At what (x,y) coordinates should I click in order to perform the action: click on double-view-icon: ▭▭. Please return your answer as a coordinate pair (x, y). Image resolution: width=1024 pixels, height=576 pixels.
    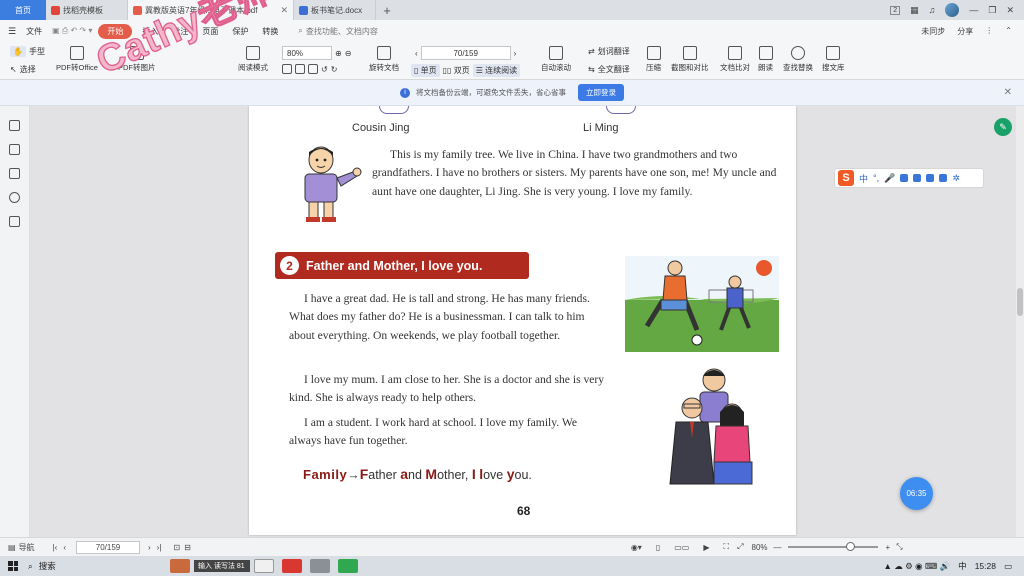
    Looking at the image, I should click on (681, 547).